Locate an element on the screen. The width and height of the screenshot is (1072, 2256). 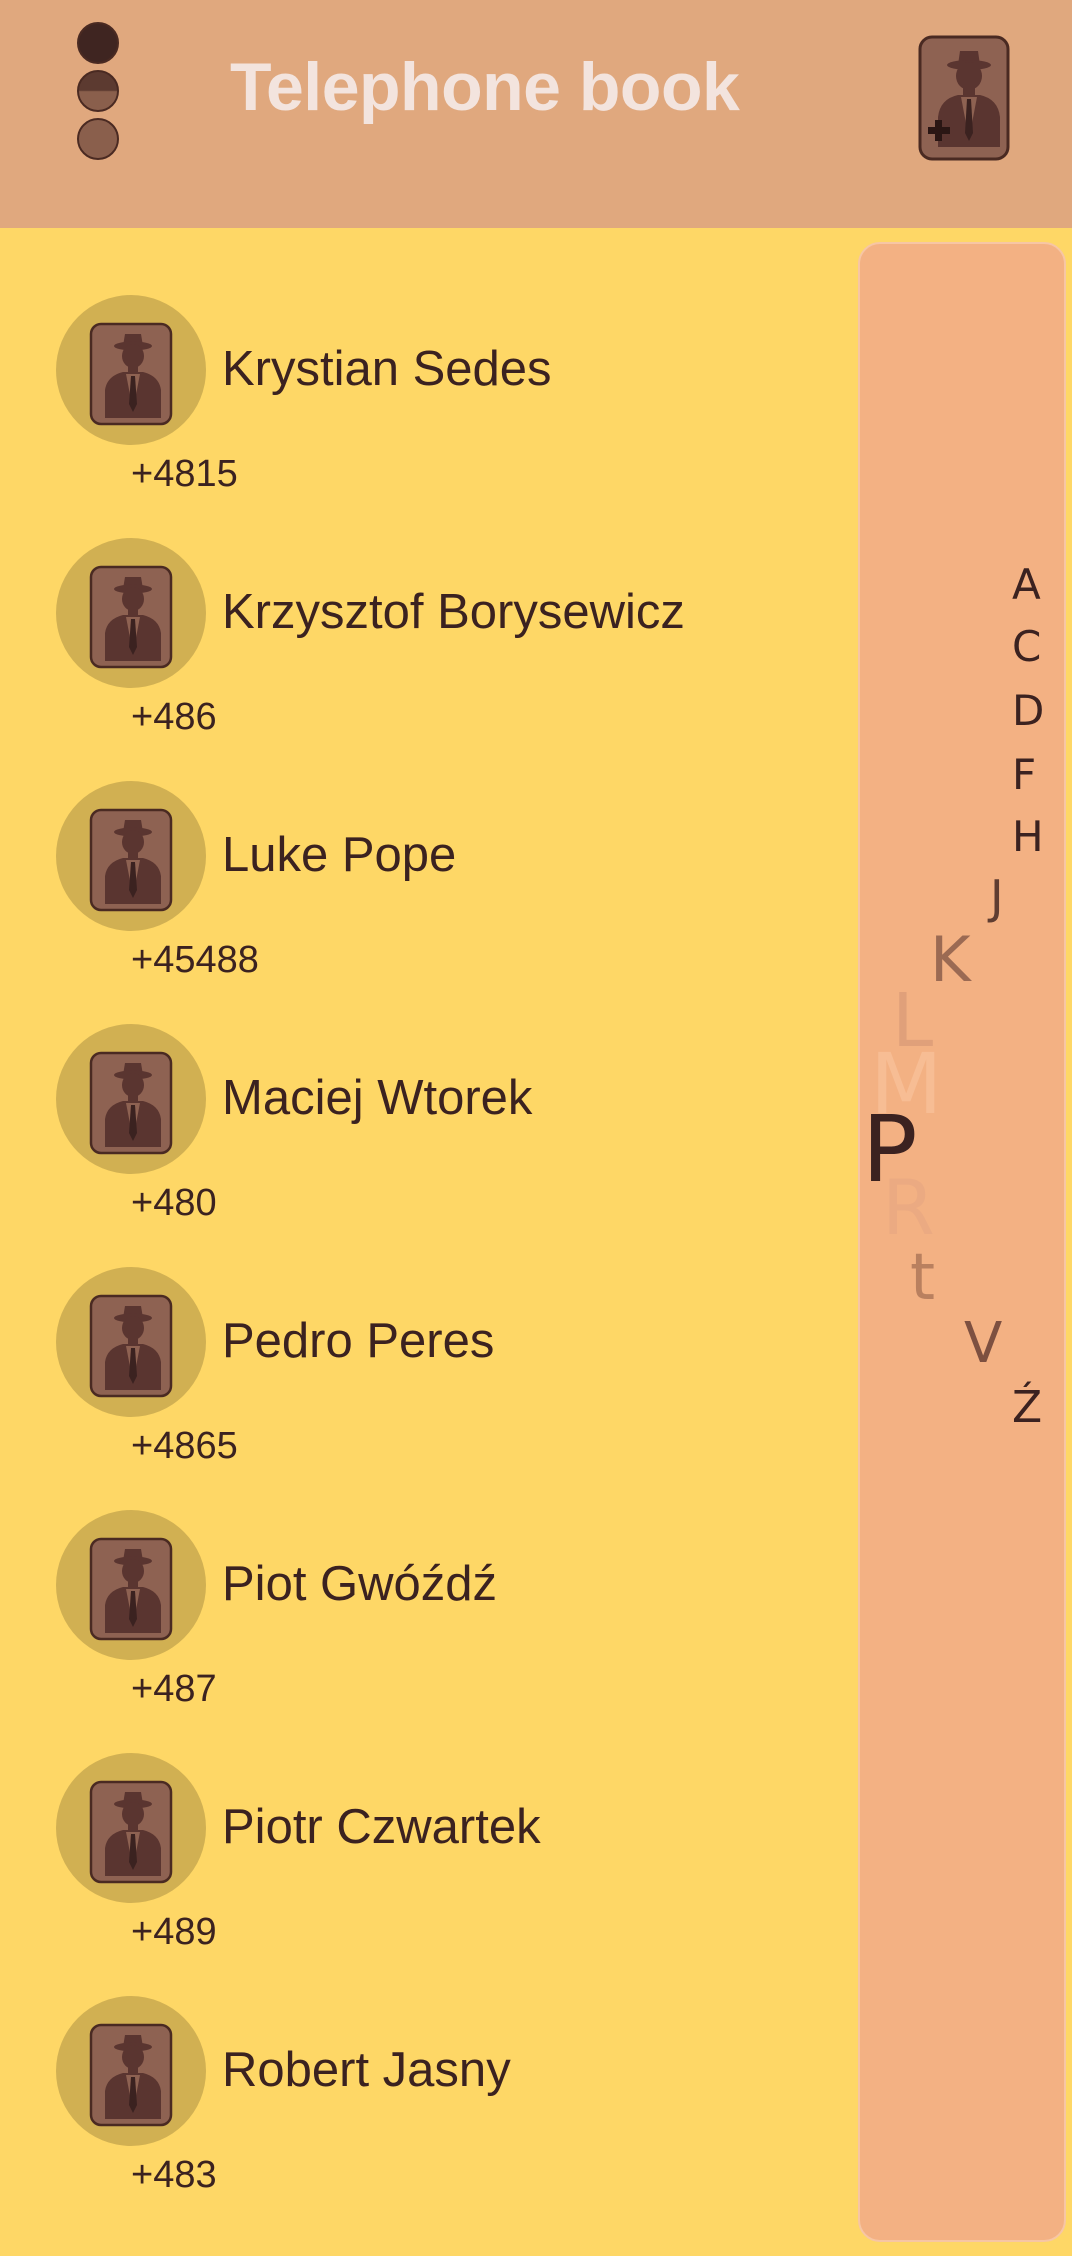
alphabet-index-letter: F is located at coordinates (1024, 775).